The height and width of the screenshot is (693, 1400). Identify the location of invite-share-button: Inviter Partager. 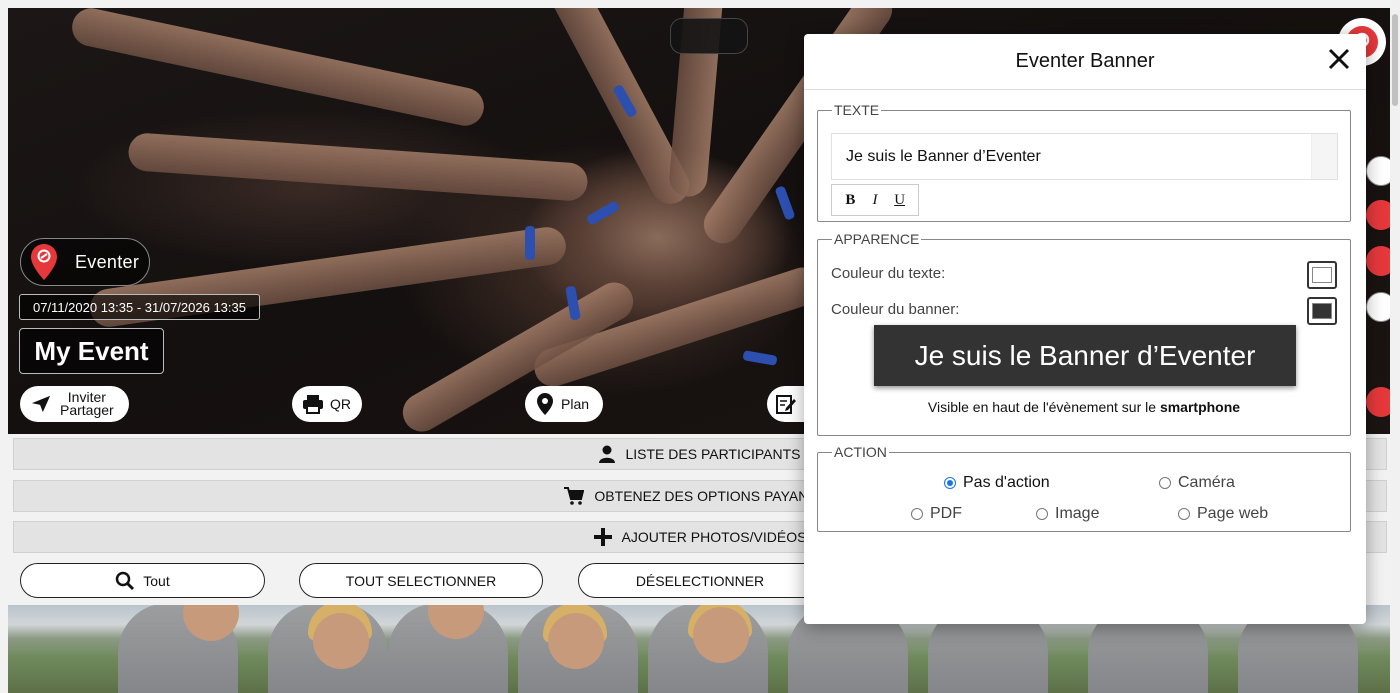
(74, 404).